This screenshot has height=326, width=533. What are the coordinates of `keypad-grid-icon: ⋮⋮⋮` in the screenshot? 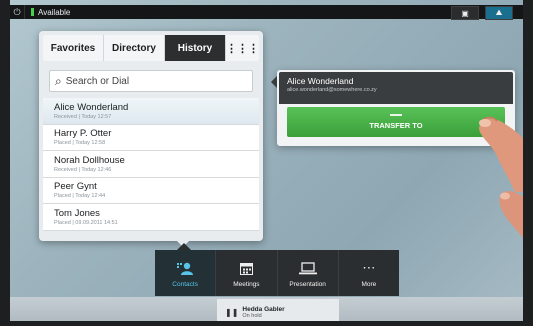 It's located at (242, 48).